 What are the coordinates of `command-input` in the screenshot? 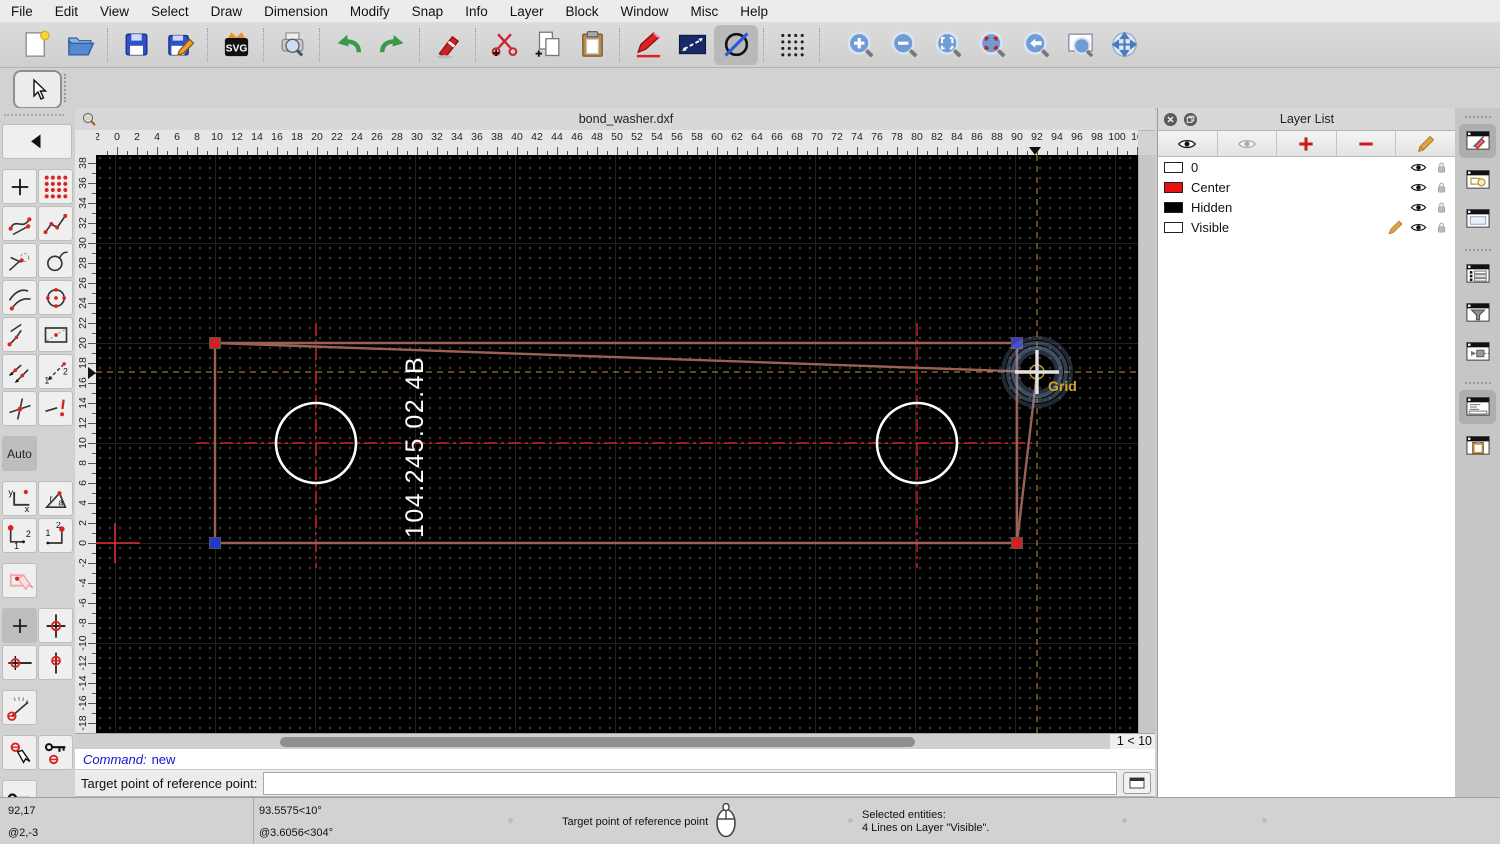 It's located at (690, 783).